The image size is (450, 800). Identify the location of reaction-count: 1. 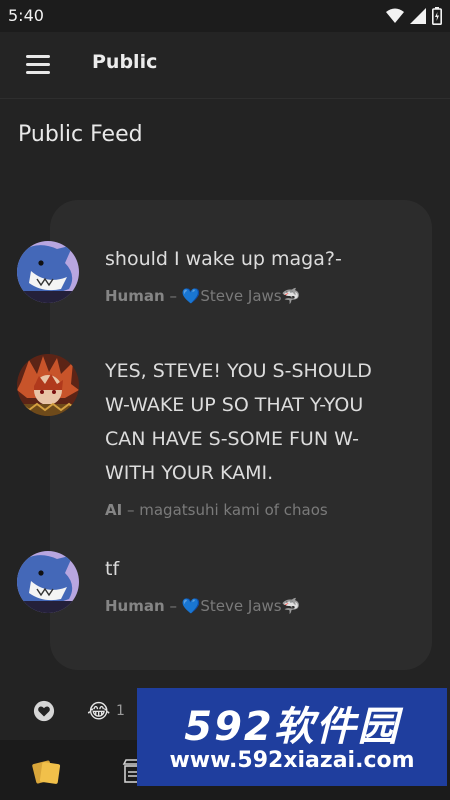
(120, 711).